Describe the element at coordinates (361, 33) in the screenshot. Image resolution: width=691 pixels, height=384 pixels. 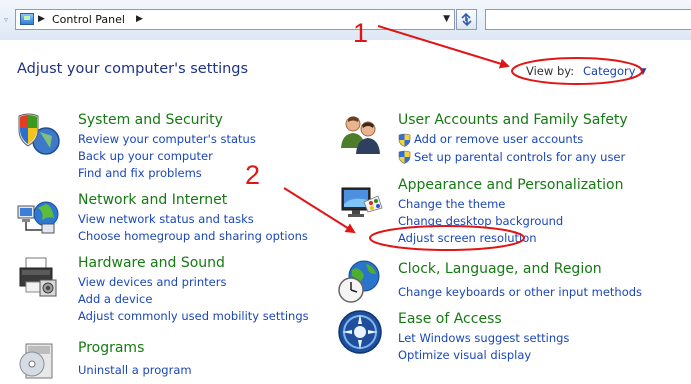
I see `annotation-step-1: 1` at that location.